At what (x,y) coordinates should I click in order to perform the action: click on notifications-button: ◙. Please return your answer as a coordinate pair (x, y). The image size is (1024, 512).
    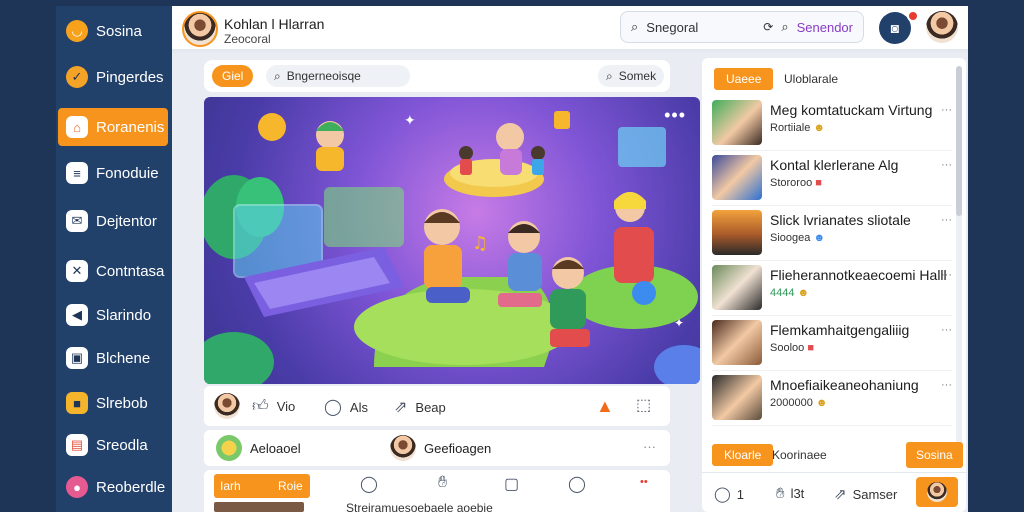
    Looking at the image, I should click on (899, 27).